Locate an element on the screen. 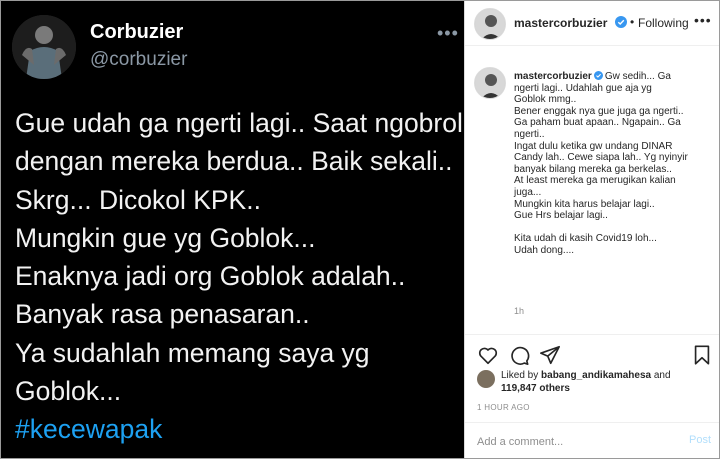 The width and height of the screenshot is (720, 459). post-header: mastercorbuzier • Following ••• is located at coordinates (592, 23).